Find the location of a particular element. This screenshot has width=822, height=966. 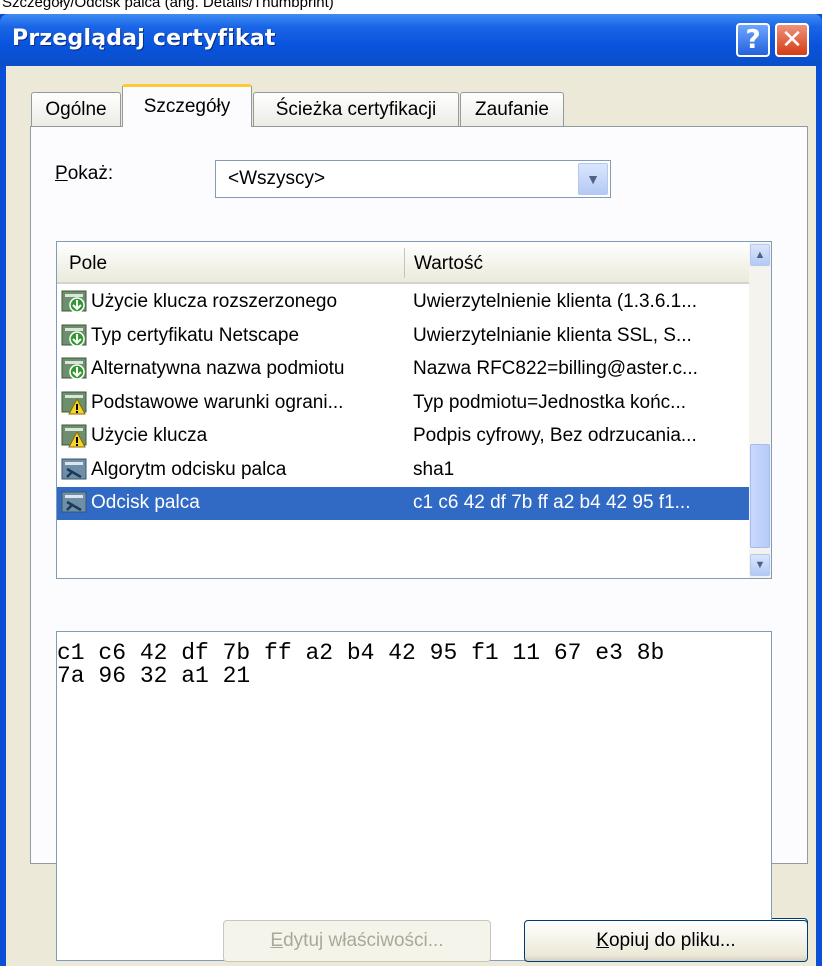

row-field-name: Alternatywna nazwa podmiotu is located at coordinates (218, 368).